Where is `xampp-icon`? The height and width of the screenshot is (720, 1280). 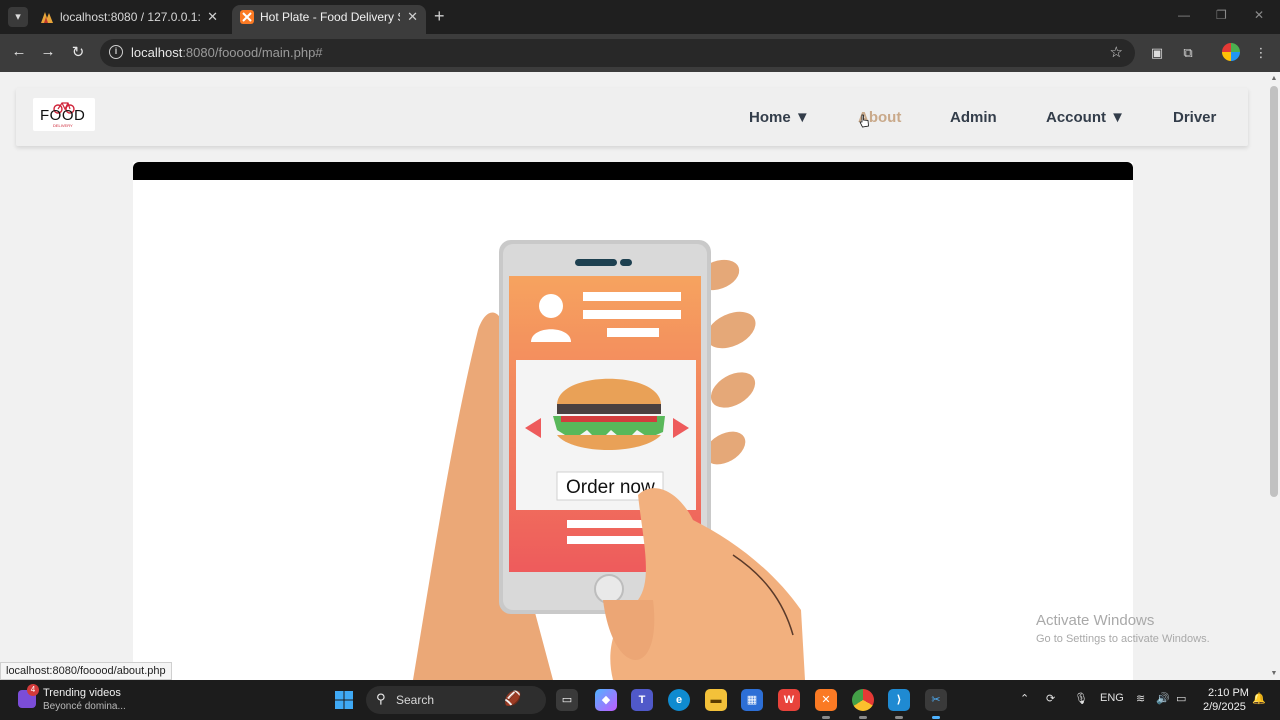
xampp-icon is located at coordinates (247, 17).